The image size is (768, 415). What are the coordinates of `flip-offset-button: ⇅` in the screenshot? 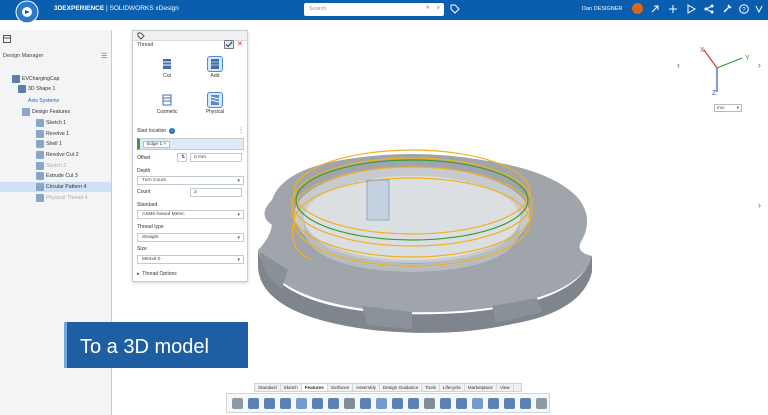 It's located at (182, 157).